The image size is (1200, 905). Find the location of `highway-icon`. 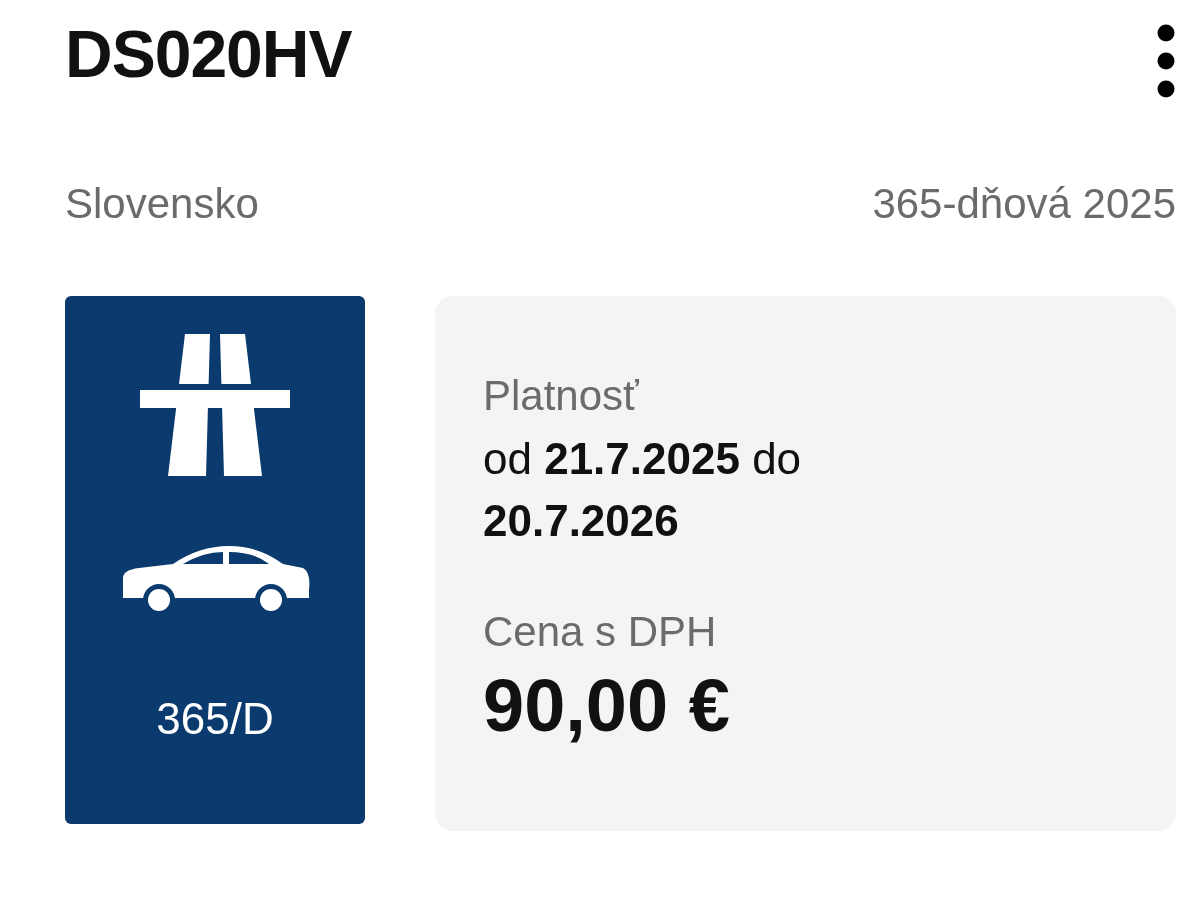

highway-icon is located at coordinates (215, 405).